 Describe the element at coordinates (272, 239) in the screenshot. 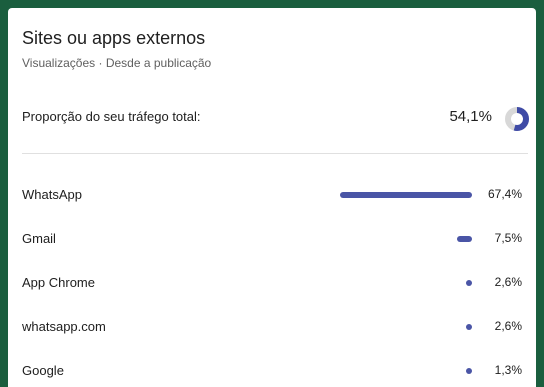

I see `list-item-gmail: Gmail 7,5%` at that location.